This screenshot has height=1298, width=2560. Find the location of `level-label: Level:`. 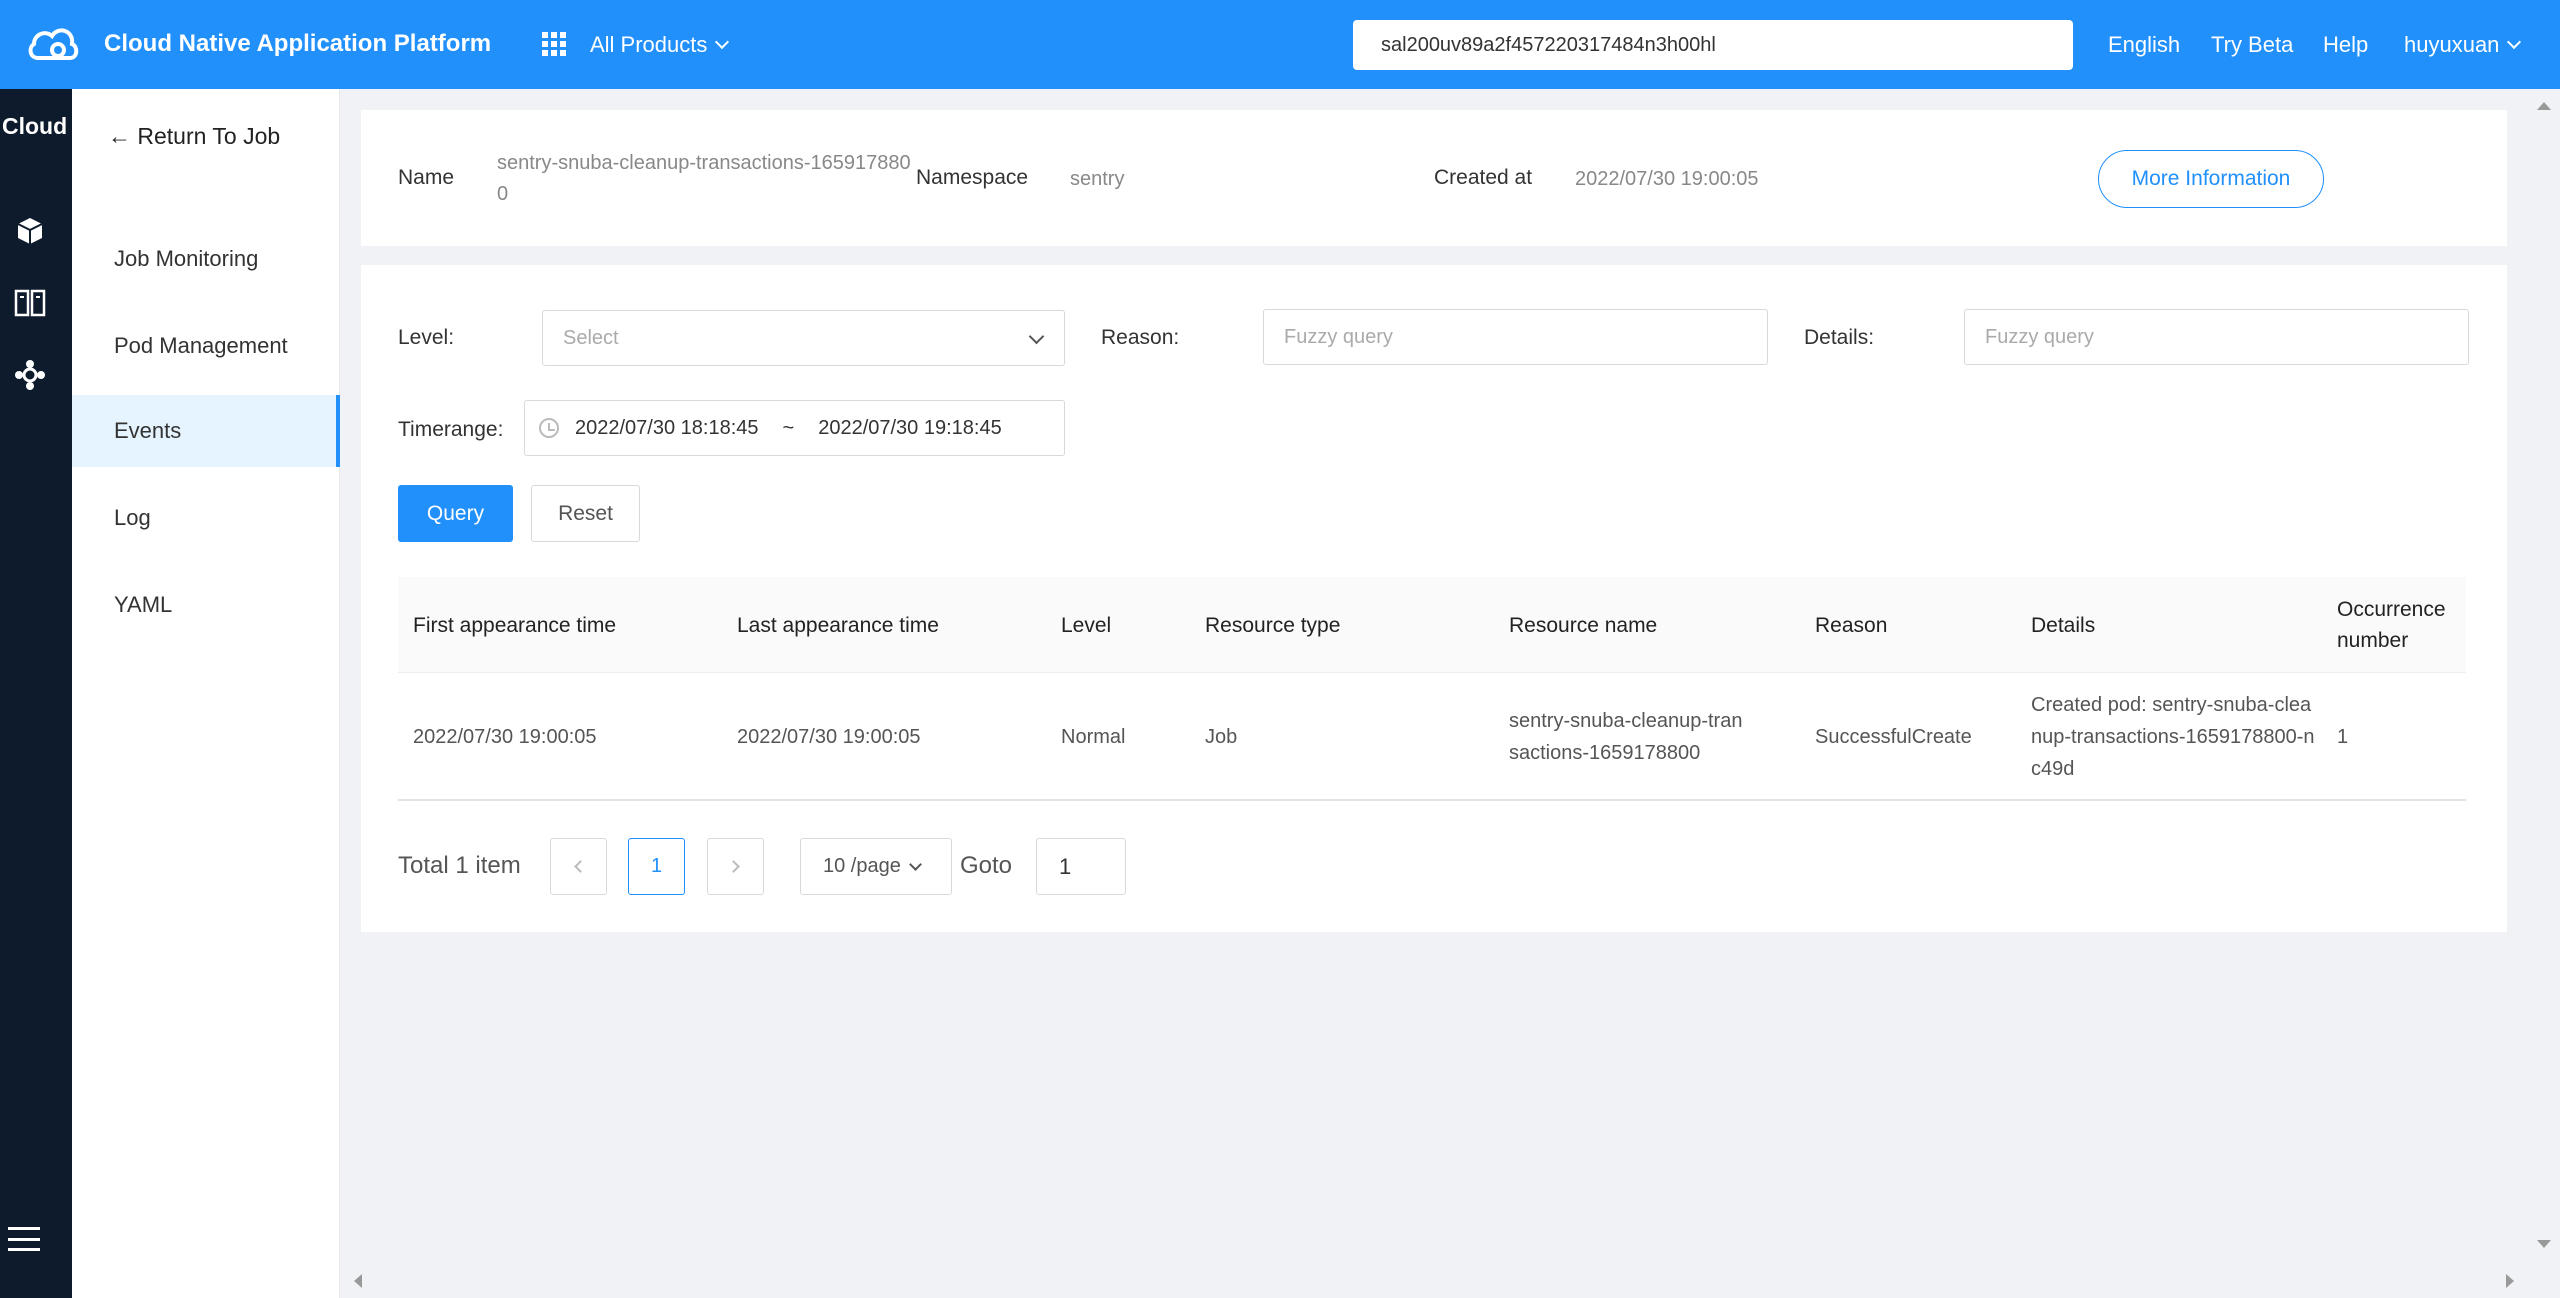

level-label: Level: is located at coordinates (426, 337).